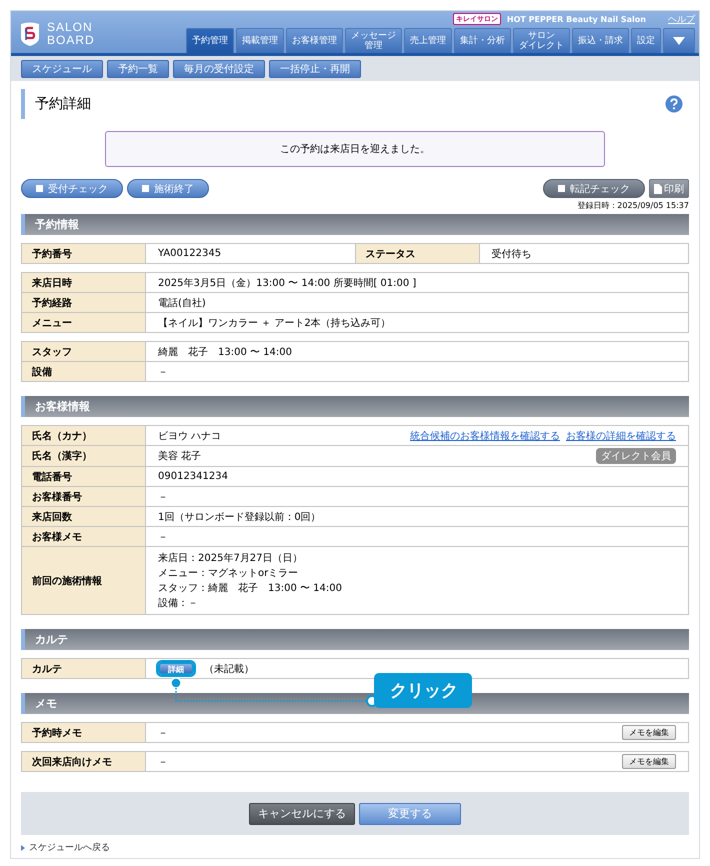  I want to click on value-text: 09012341234, so click(193, 476).